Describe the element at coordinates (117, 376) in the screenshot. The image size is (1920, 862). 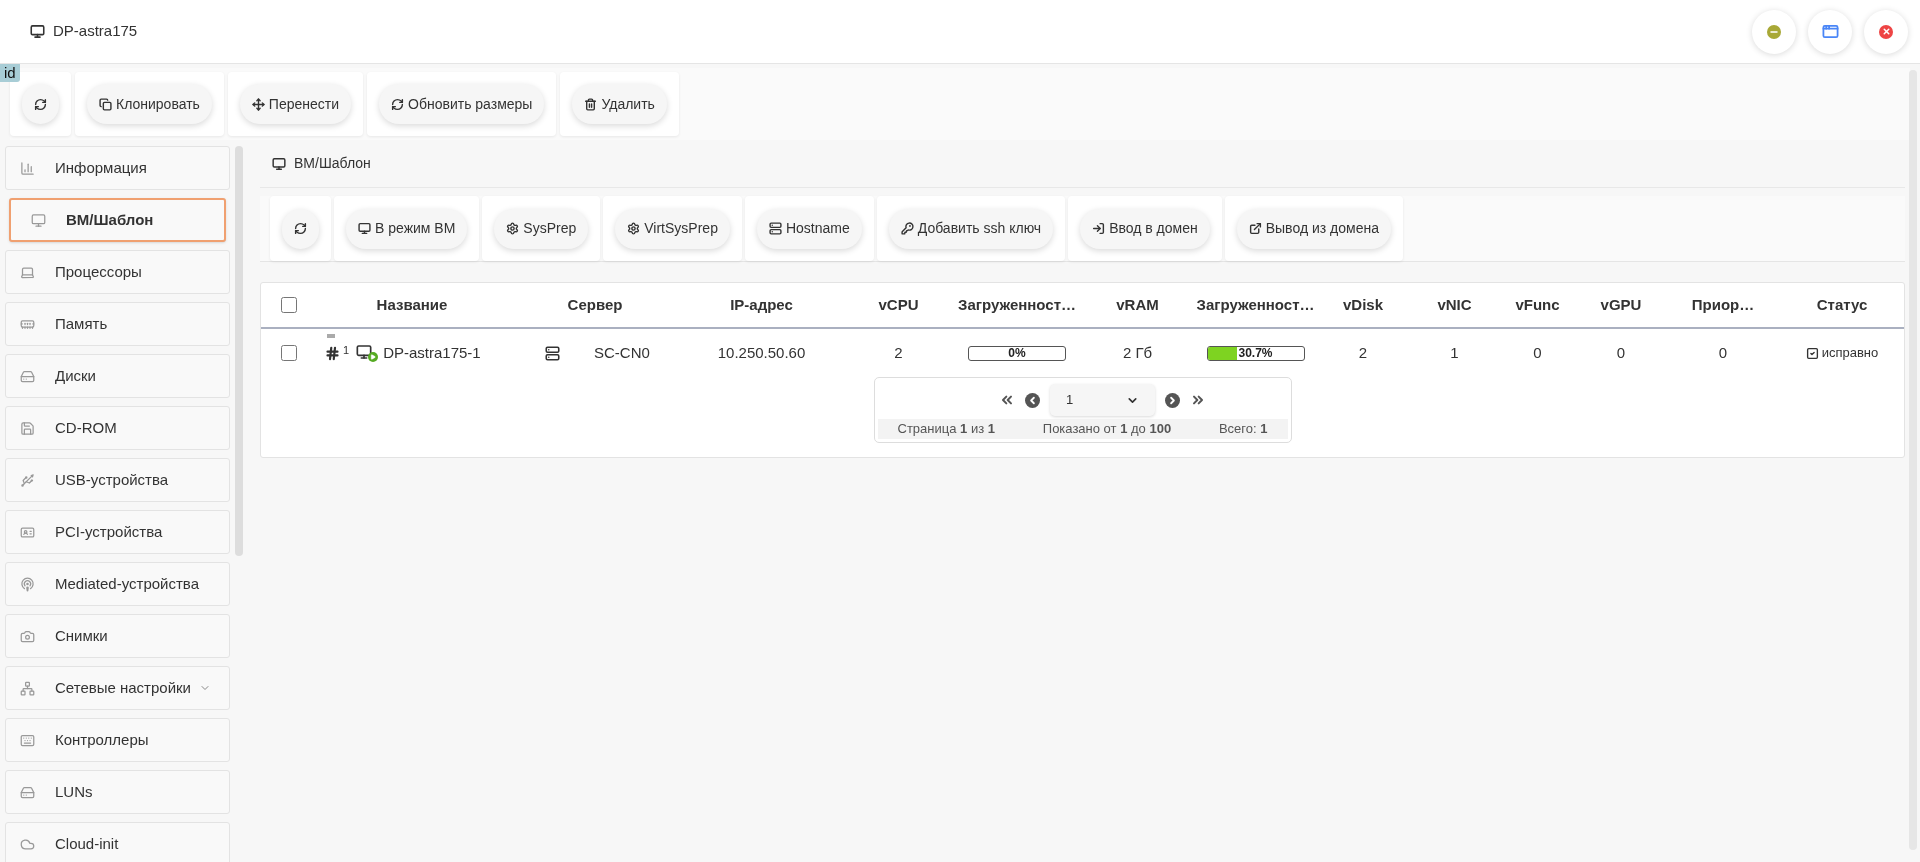
I see `sidebar-item: Диски` at that location.